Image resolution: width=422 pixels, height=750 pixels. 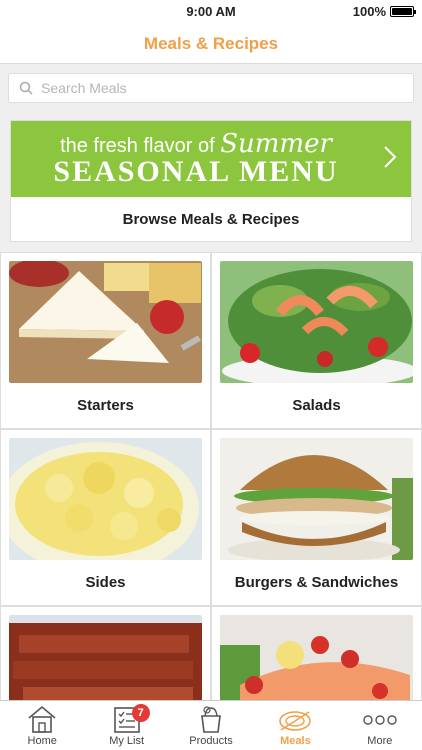 I want to click on category-label: Sides, so click(x=105, y=582).